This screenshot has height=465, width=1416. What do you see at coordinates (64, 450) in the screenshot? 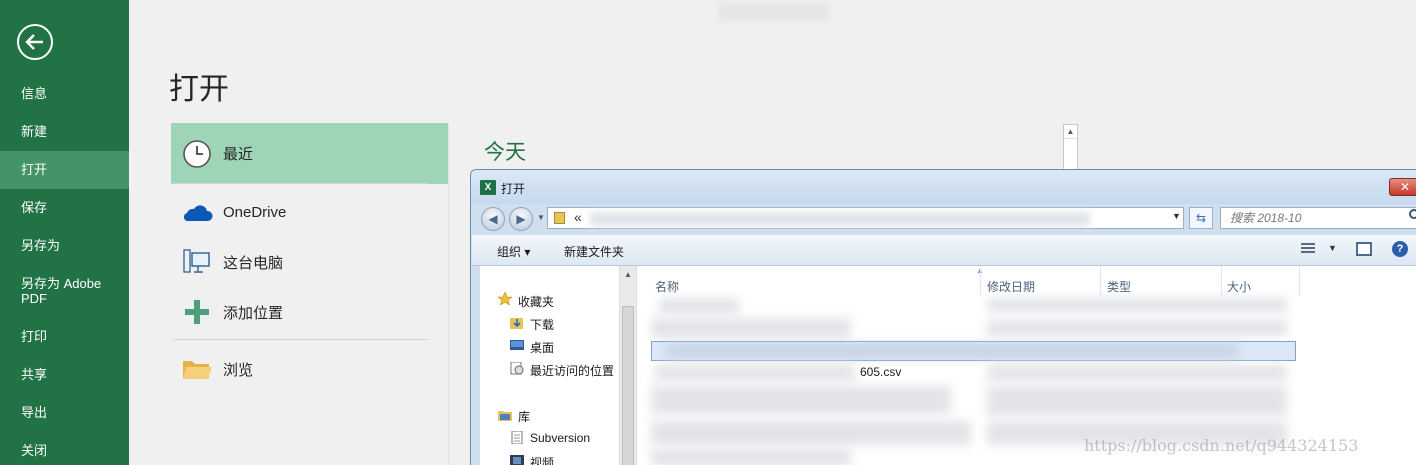
I see `rail-item-close: 关闭` at bounding box center [64, 450].